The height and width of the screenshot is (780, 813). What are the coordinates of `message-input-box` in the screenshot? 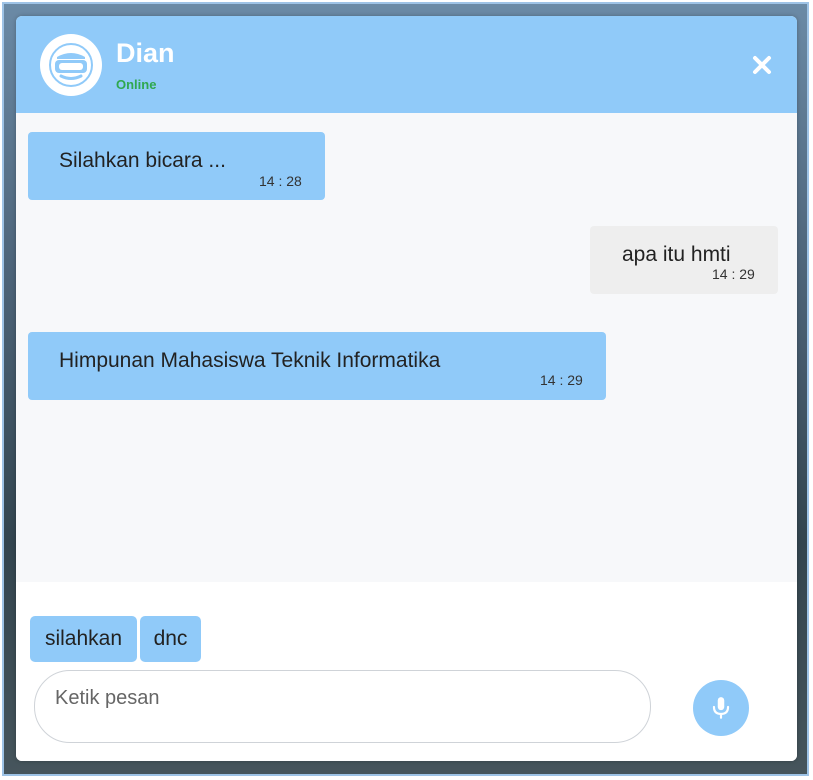 It's located at (342, 706).